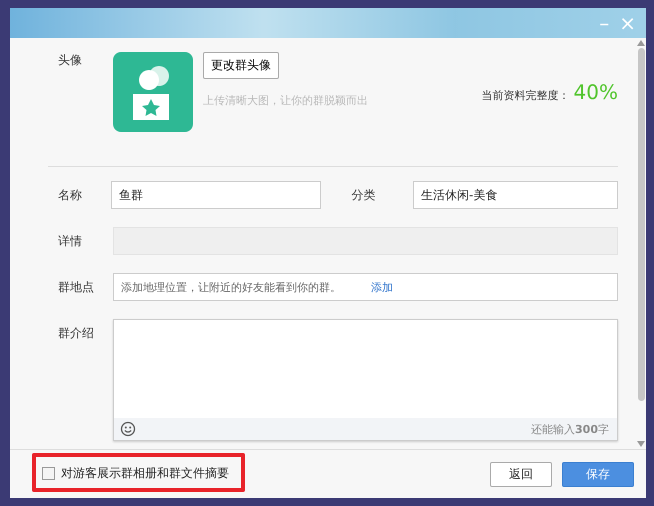 The height and width of the screenshot is (506, 654). I want to click on character-counter: 还能输入300字, so click(570, 429).